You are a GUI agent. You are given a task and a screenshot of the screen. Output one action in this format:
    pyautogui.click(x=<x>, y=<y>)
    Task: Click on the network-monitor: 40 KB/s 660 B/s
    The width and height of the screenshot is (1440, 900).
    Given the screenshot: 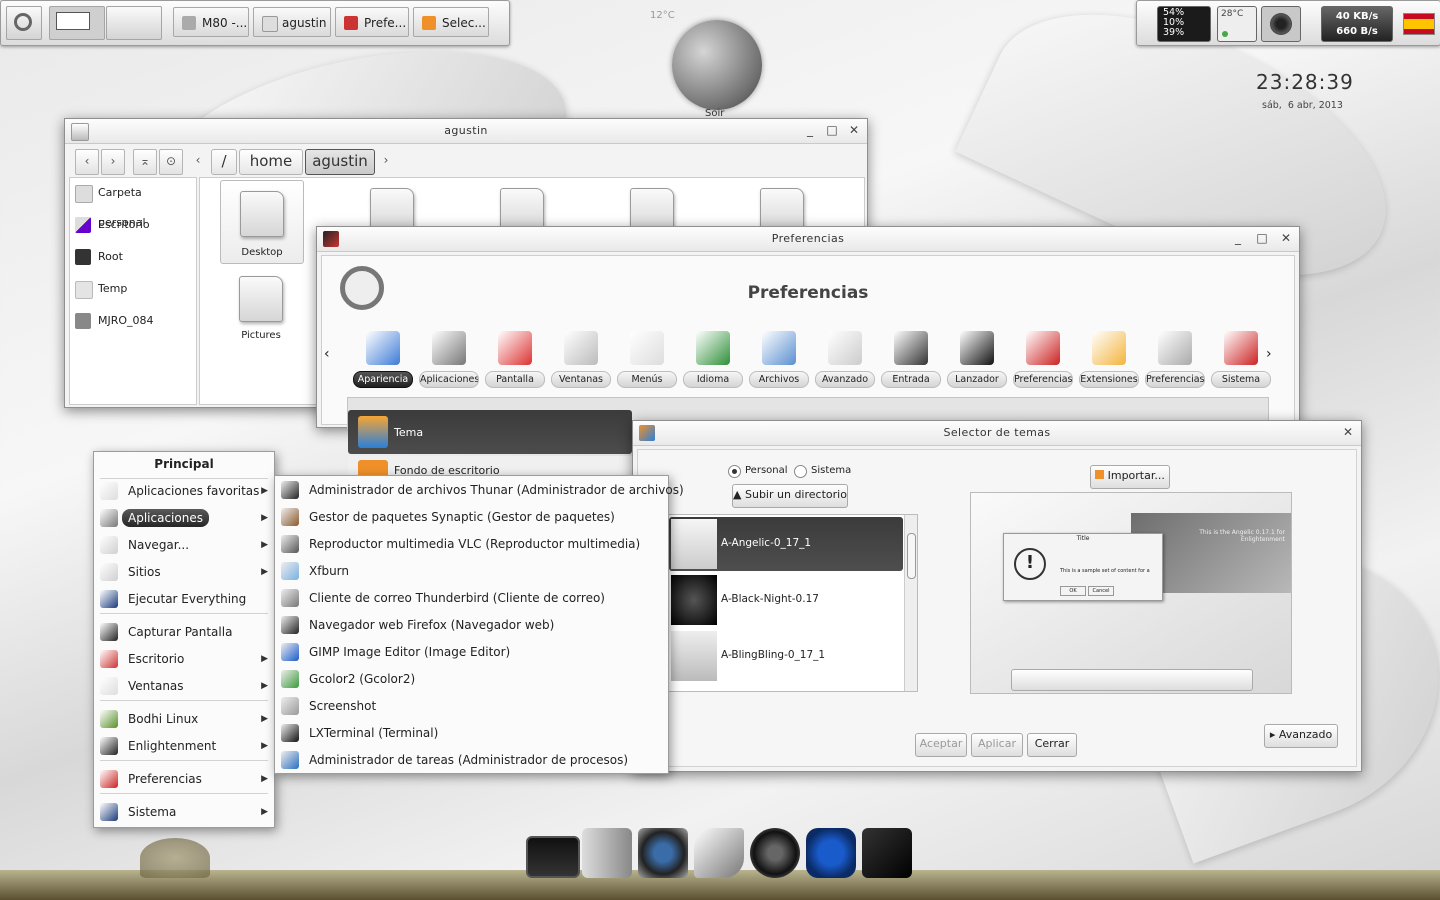 What is the action you would take?
    pyautogui.click(x=1357, y=24)
    